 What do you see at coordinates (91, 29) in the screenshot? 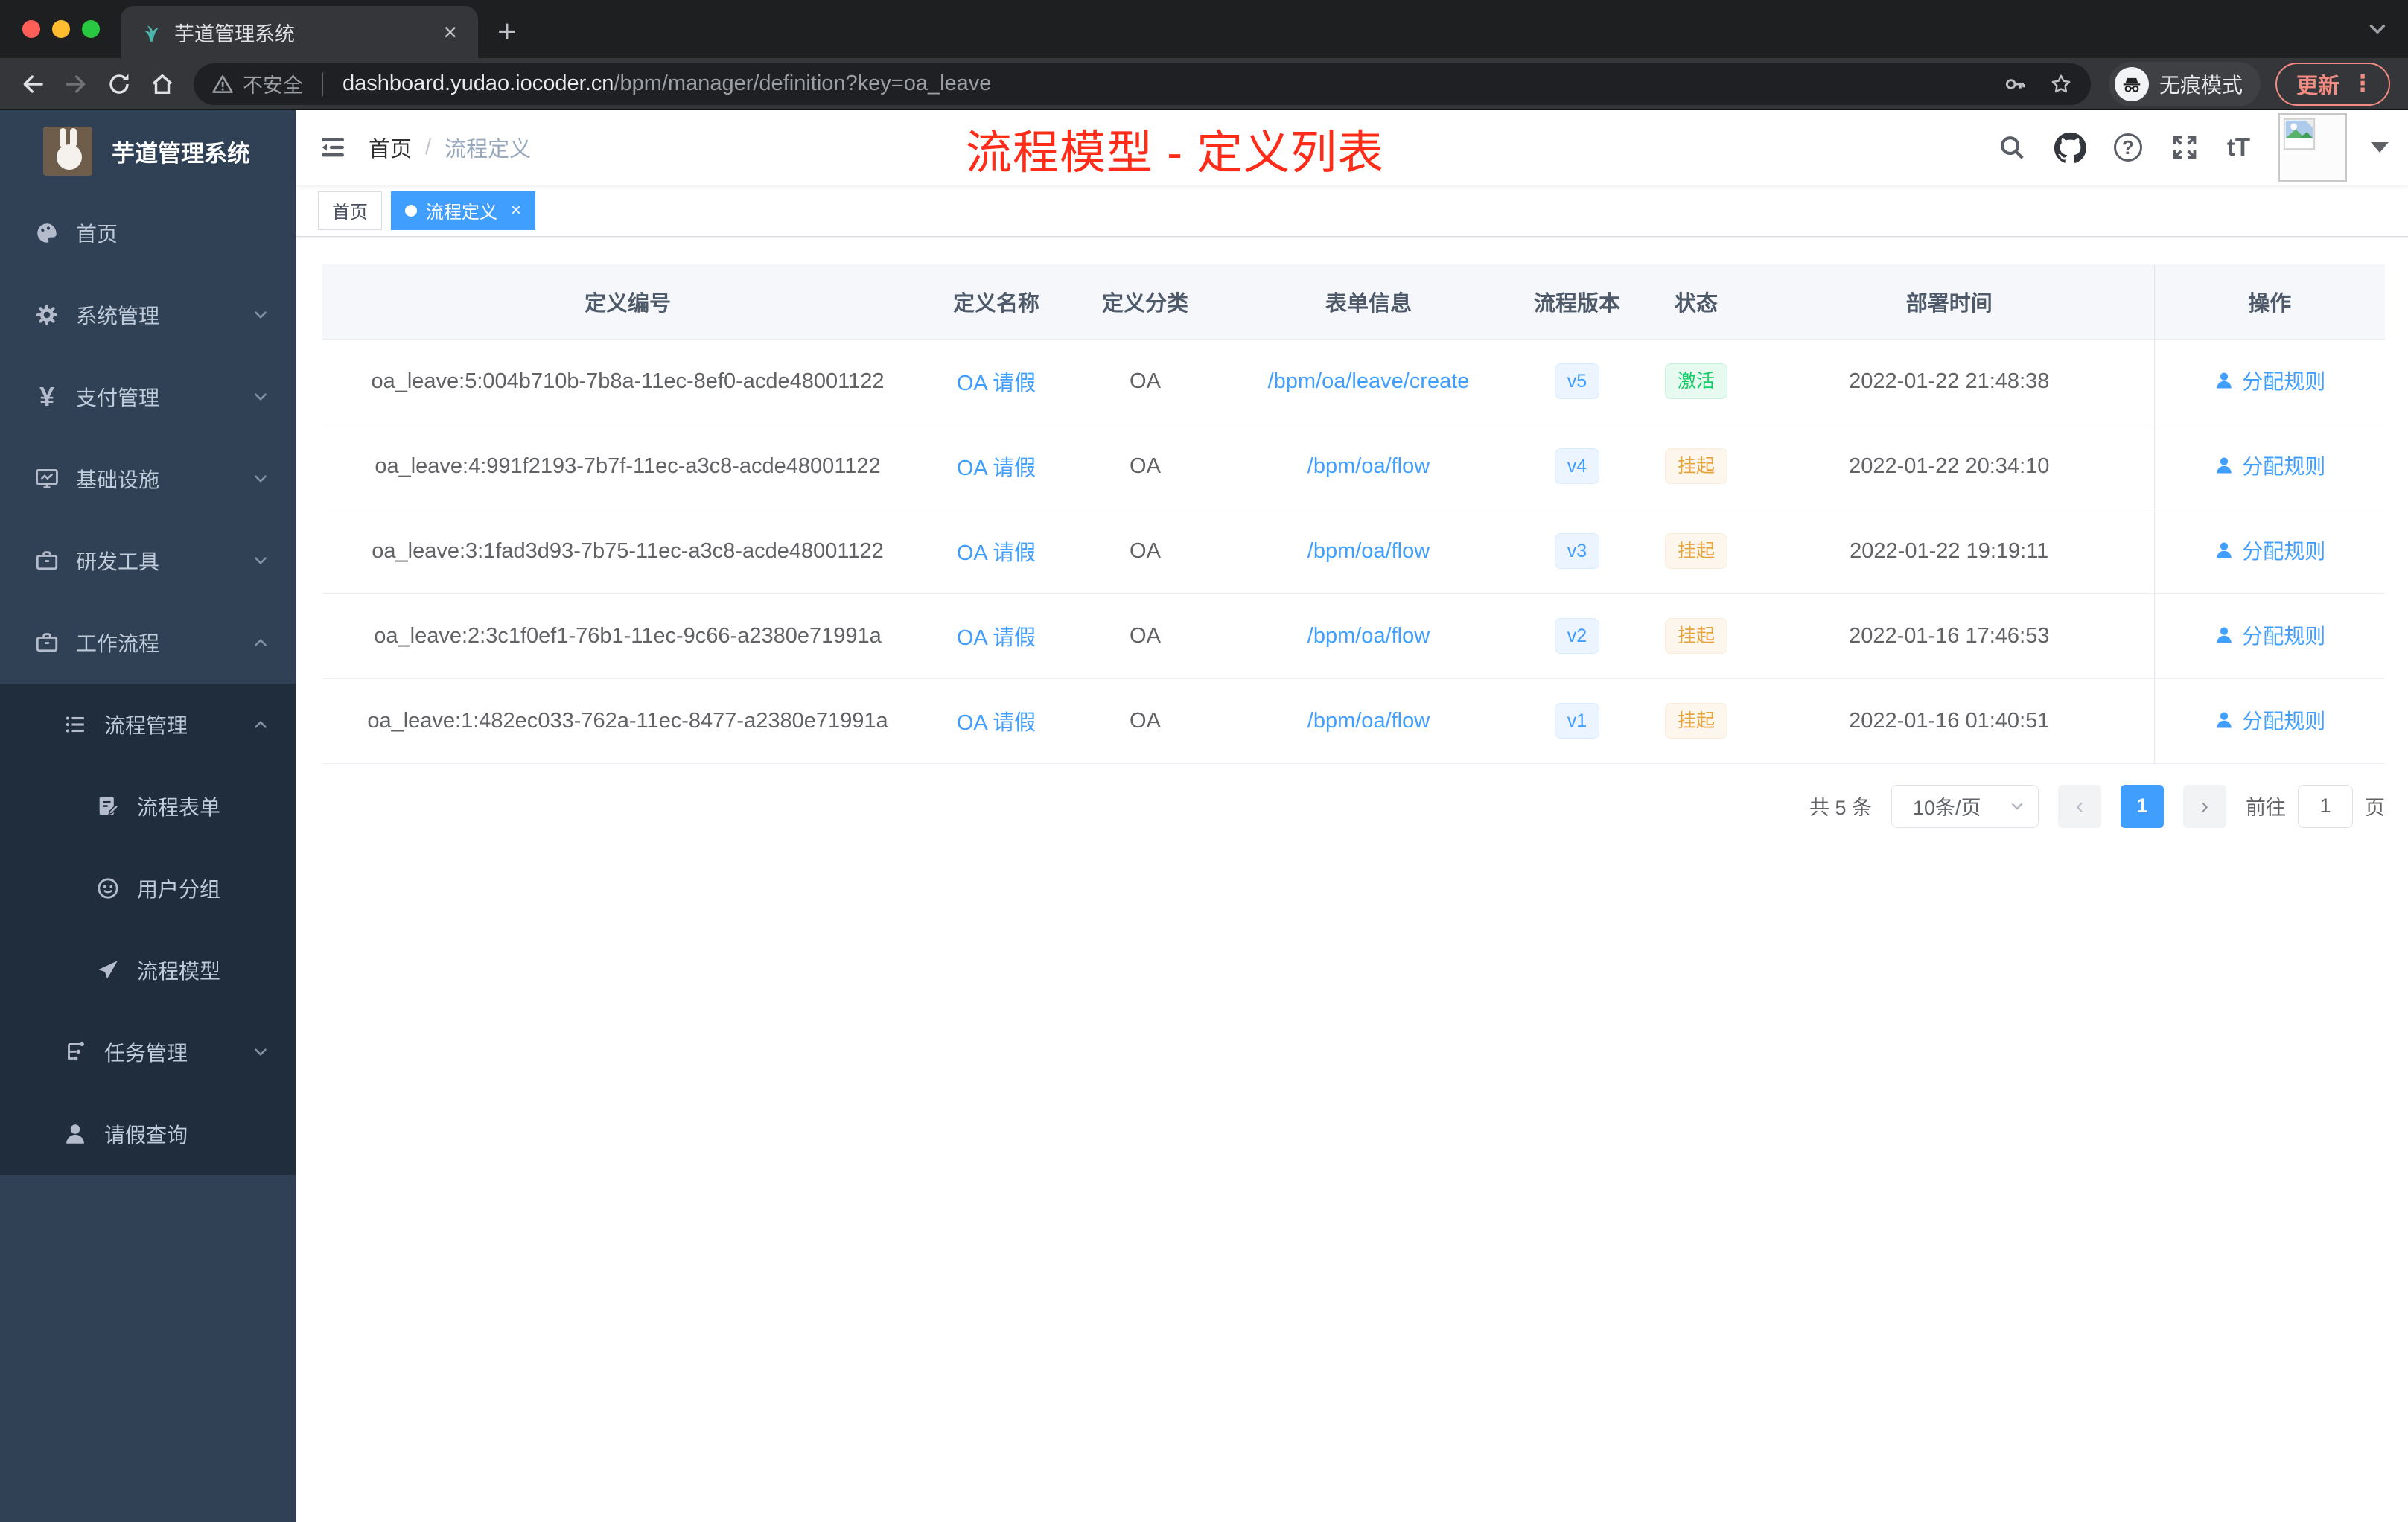
I see `zoom-window-button` at bounding box center [91, 29].